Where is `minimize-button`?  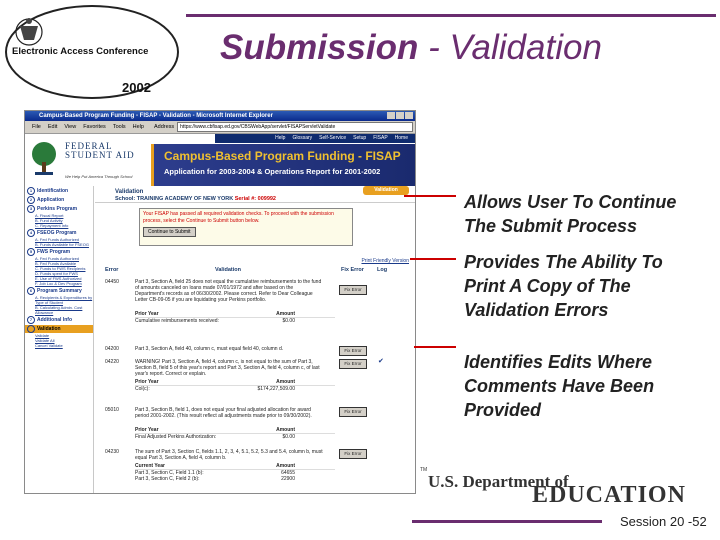 minimize-button is located at coordinates (391, 115).